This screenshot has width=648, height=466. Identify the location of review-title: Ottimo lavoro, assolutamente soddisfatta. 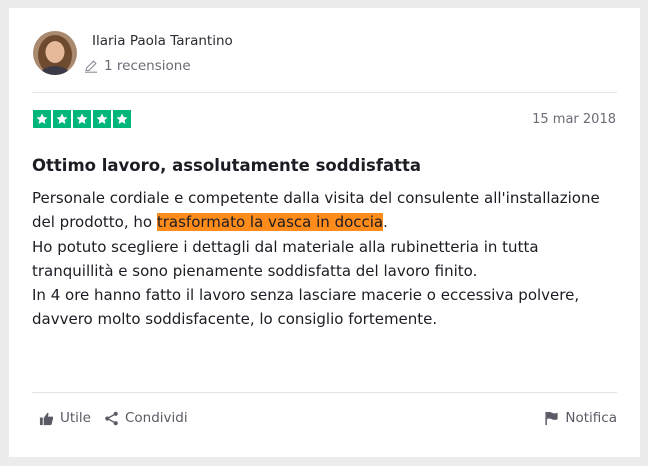
(226, 165).